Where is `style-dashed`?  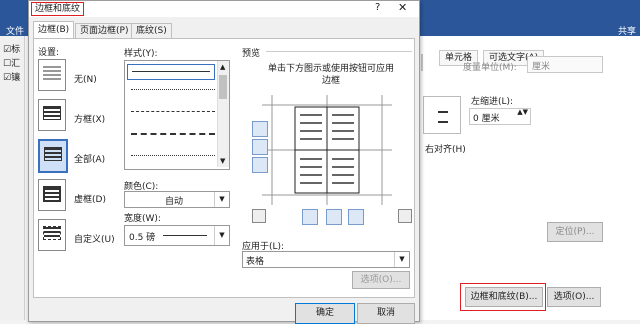
style-dashed is located at coordinates (173, 111).